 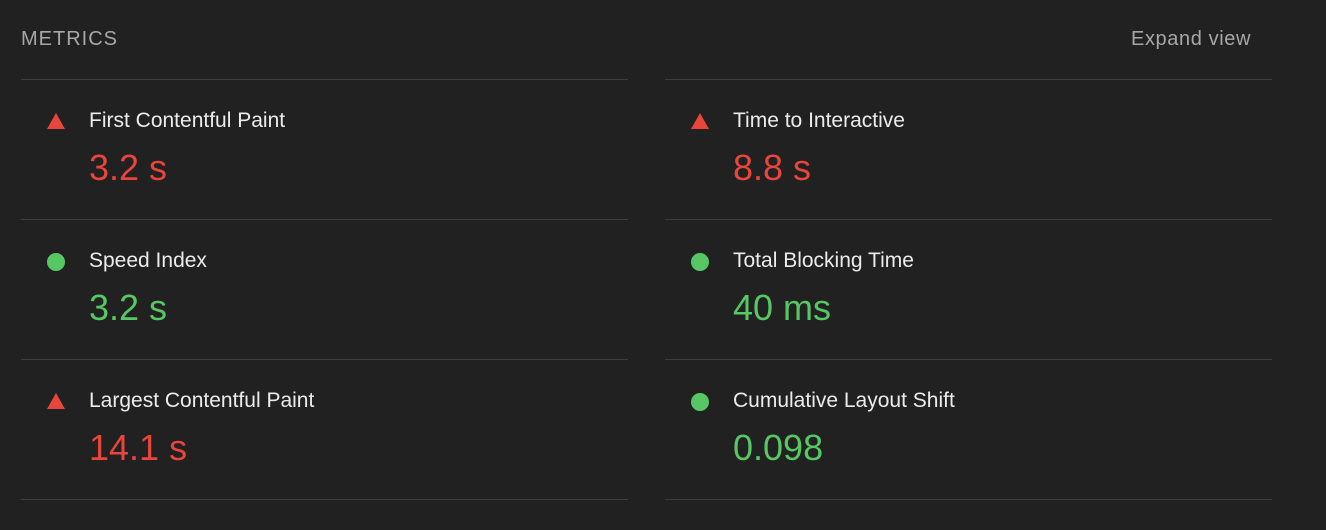 I want to click on metrics-header: METRICS Expand view, so click(x=646, y=39).